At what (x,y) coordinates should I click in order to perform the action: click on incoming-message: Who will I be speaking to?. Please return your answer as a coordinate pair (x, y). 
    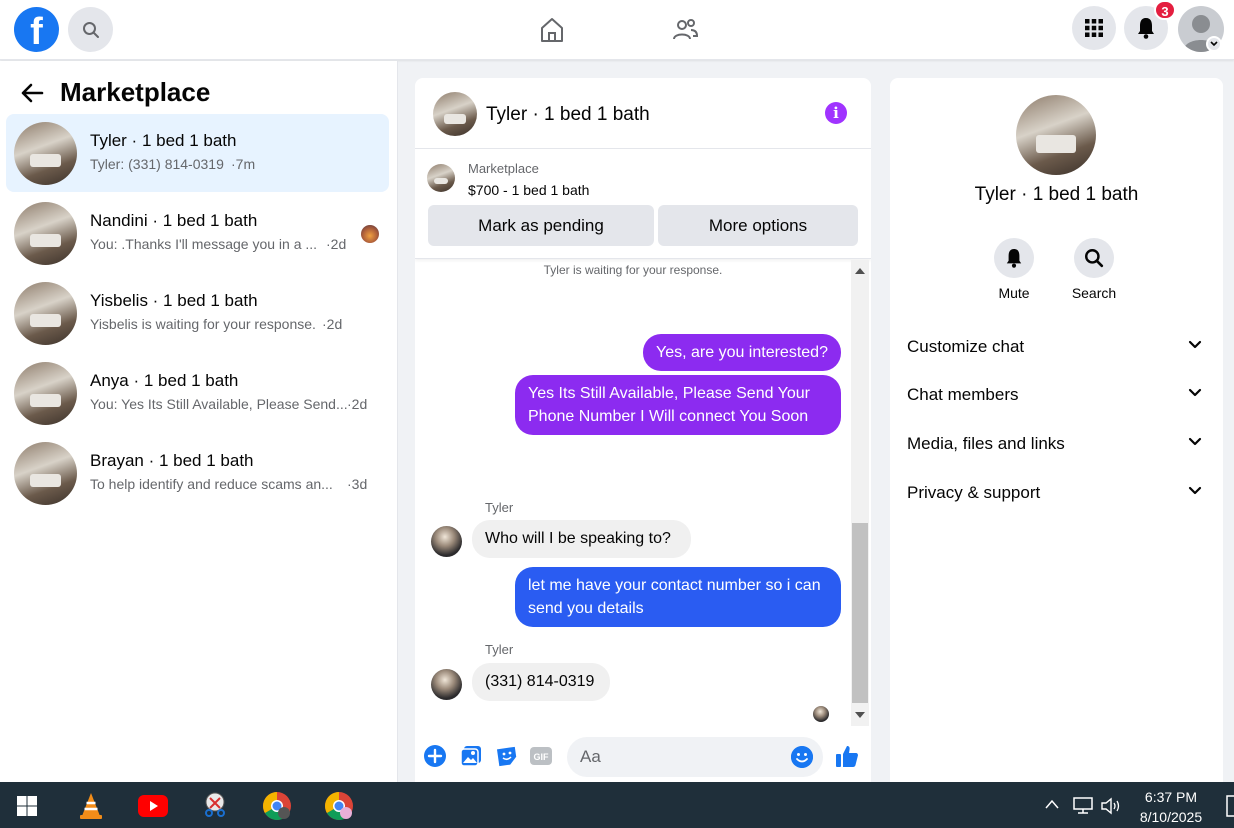
    Looking at the image, I should click on (581, 539).